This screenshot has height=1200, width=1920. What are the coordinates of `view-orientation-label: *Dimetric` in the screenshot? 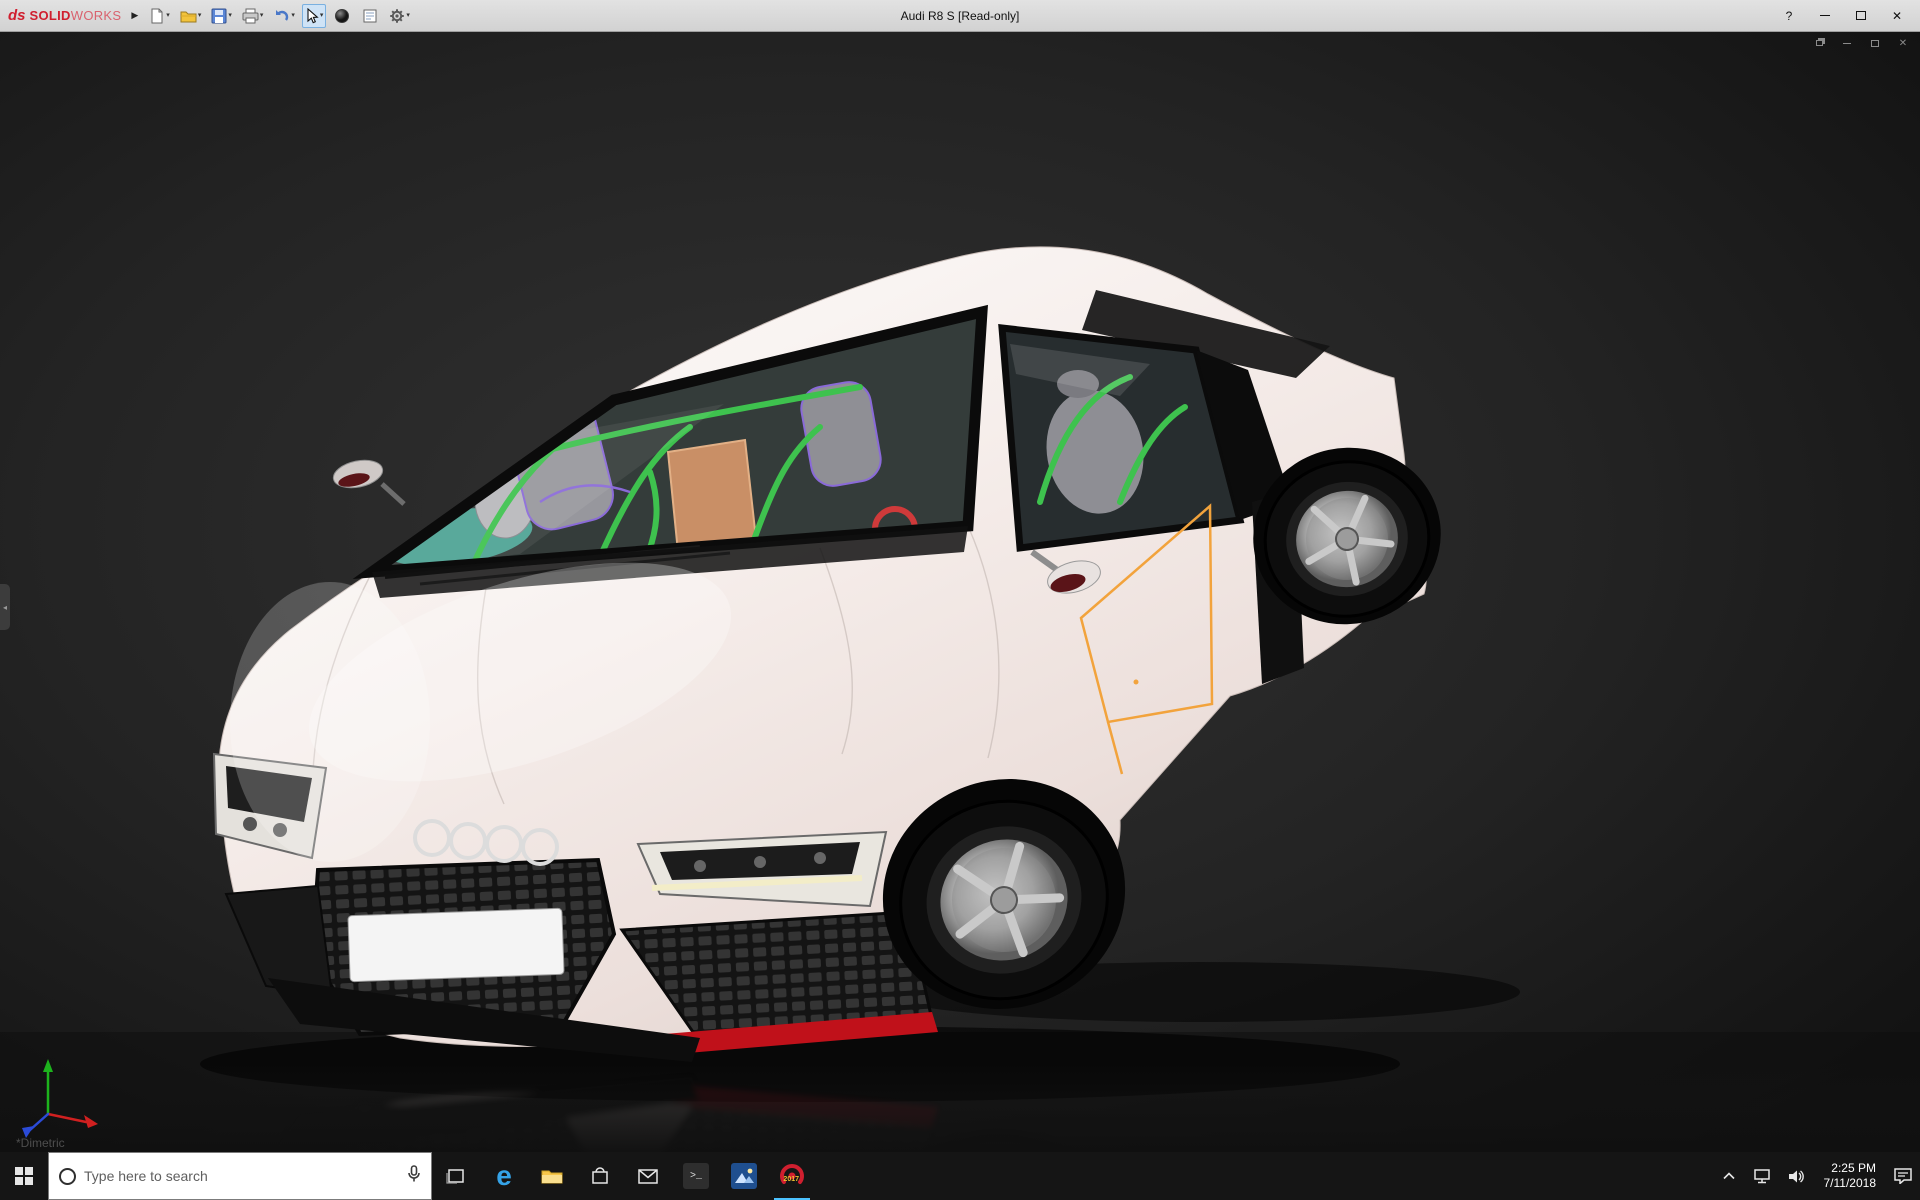 It's located at (40, 1143).